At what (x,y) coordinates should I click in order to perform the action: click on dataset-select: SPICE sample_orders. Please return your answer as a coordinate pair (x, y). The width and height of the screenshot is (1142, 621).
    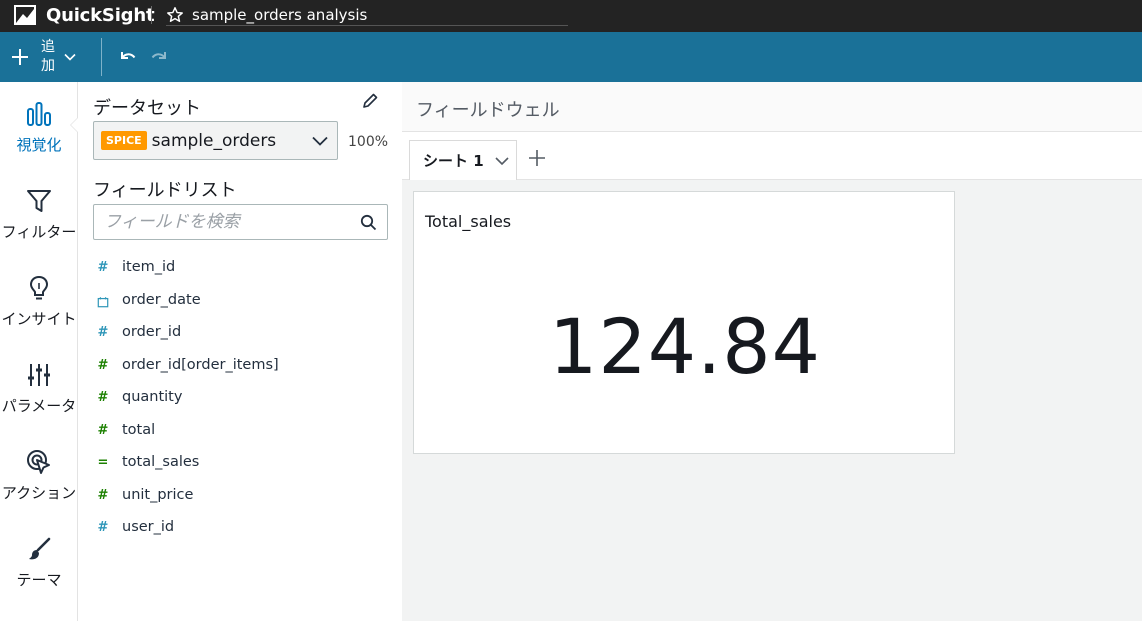
    Looking at the image, I should click on (215, 140).